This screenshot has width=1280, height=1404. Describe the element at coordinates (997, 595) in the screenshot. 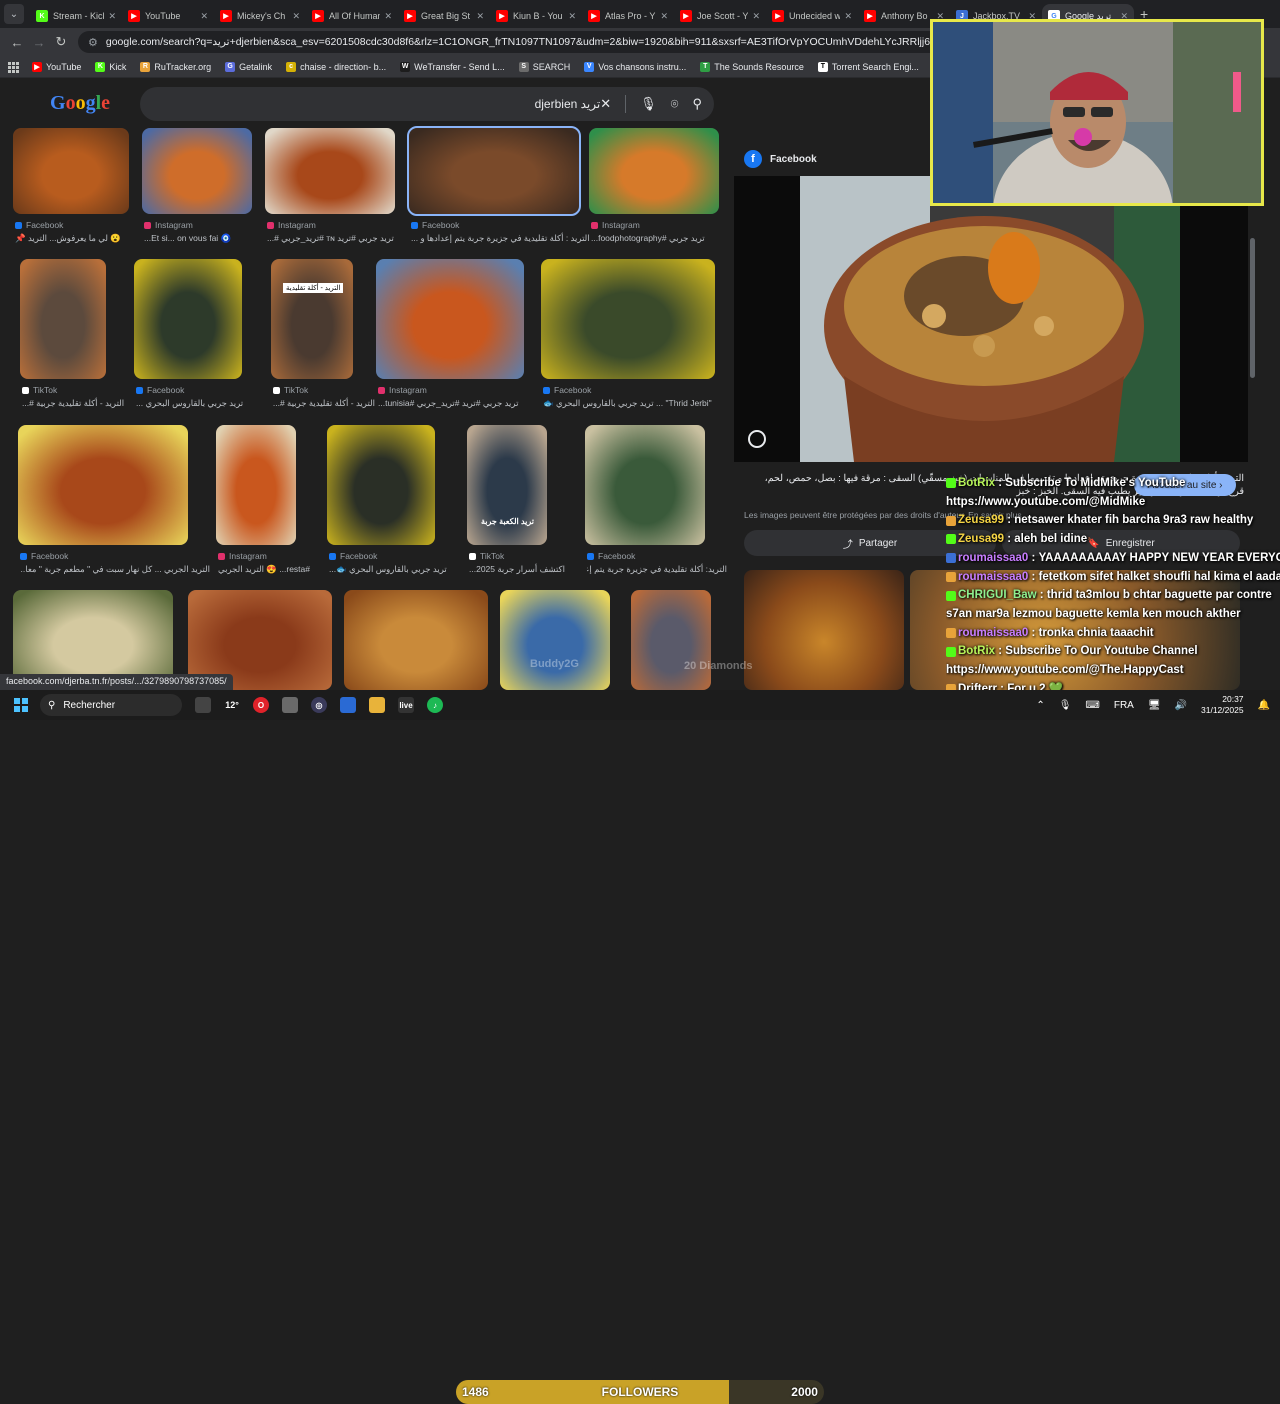

I see `chat-username: CHRIGUI_Baw` at that location.